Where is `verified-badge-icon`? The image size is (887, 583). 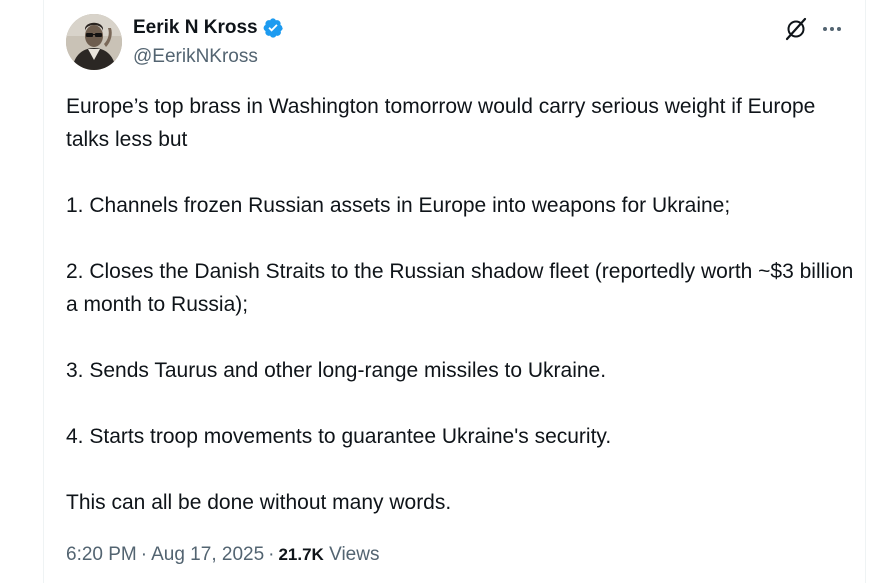 verified-badge-icon is located at coordinates (273, 28).